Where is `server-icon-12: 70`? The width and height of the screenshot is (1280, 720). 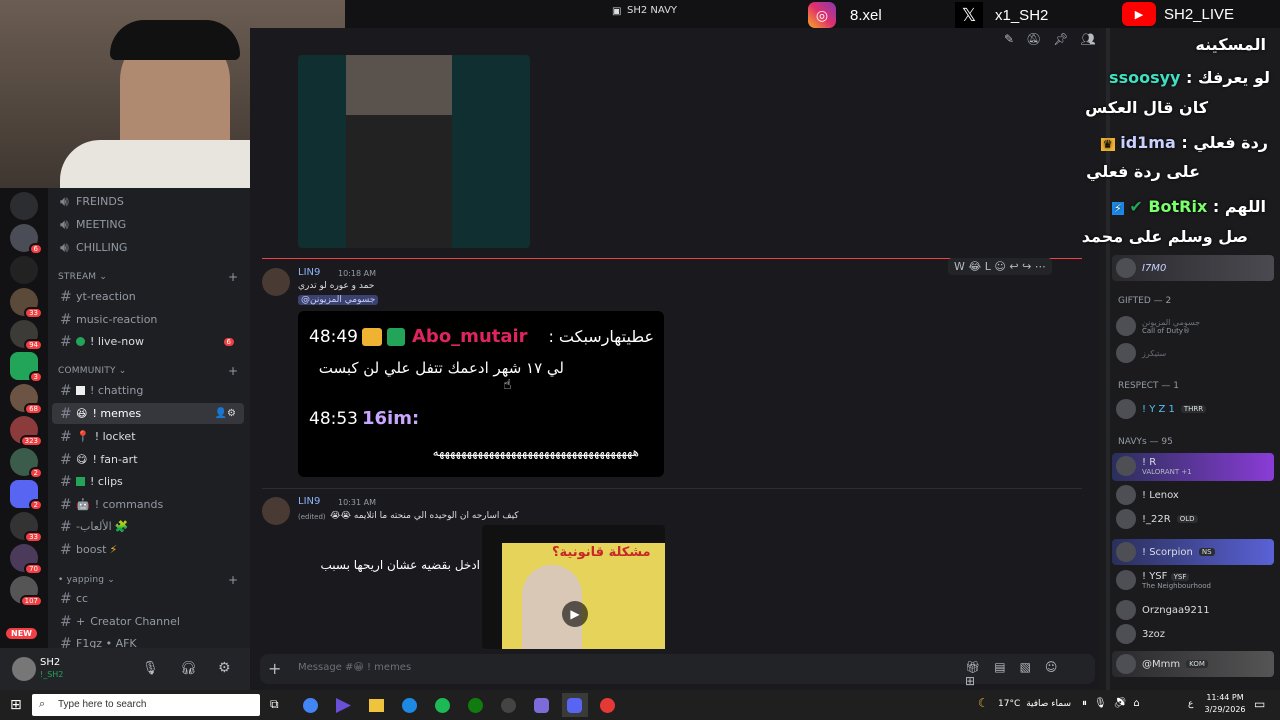 server-icon-12: 70 is located at coordinates (26, 559).